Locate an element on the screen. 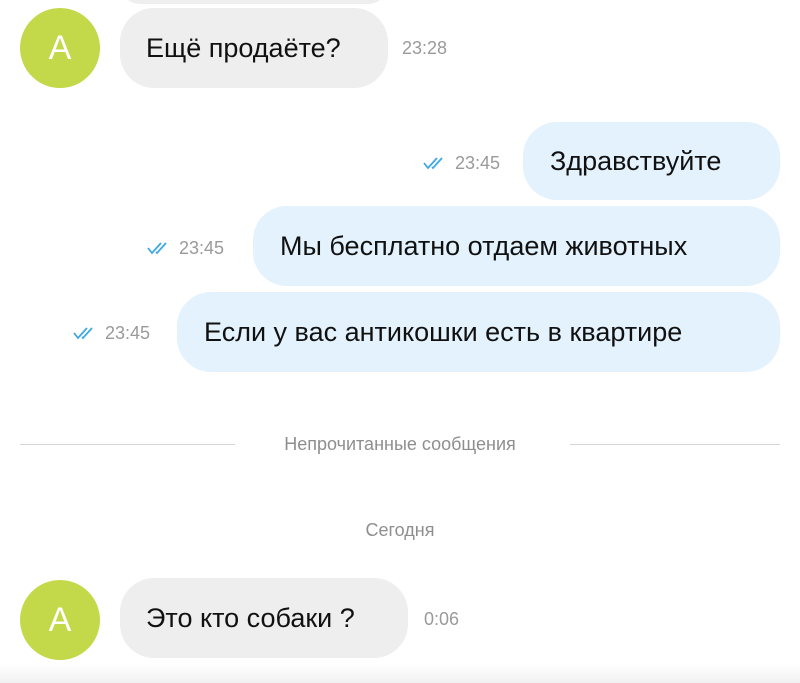  bottom-shadow is located at coordinates (400, 673).